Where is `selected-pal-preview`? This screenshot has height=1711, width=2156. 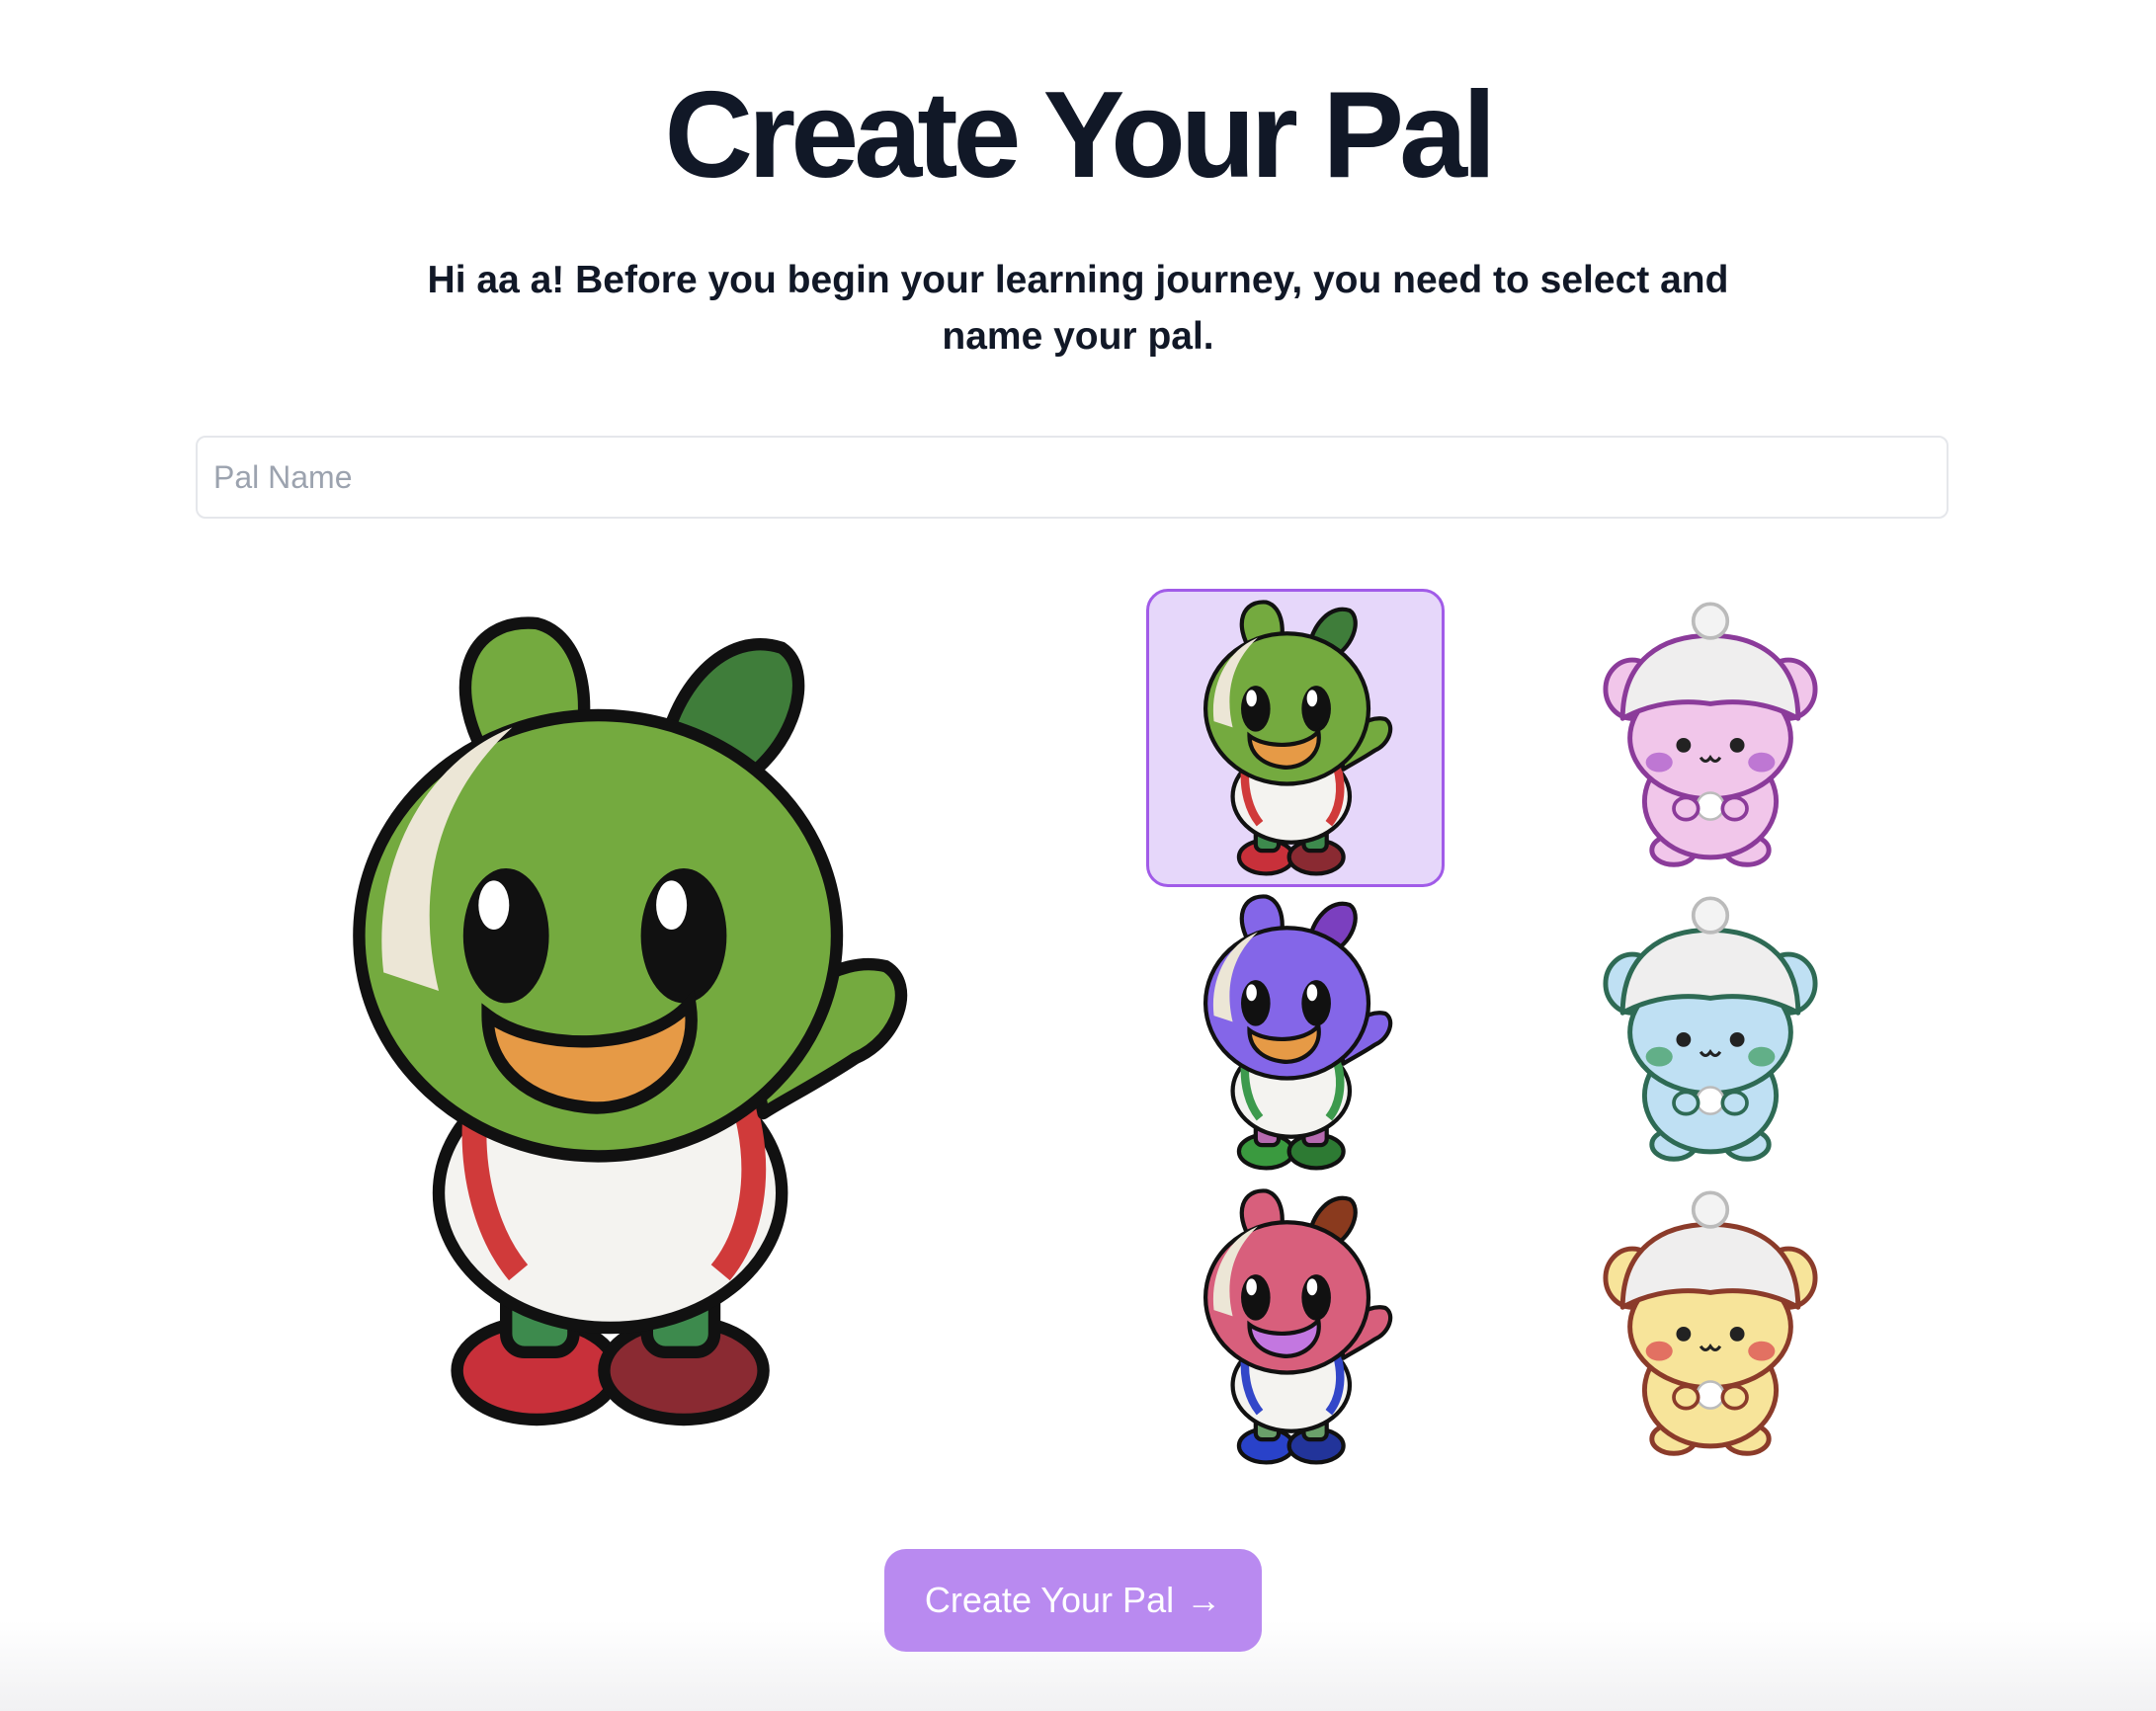 selected-pal-preview is located at coordinates (623, 1017).